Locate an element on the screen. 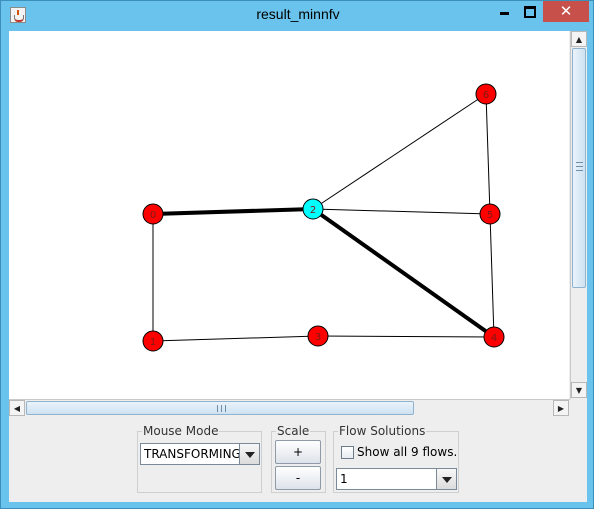  mouse-mode-value: TRANSFORMING is located at coordinates (192, 454).